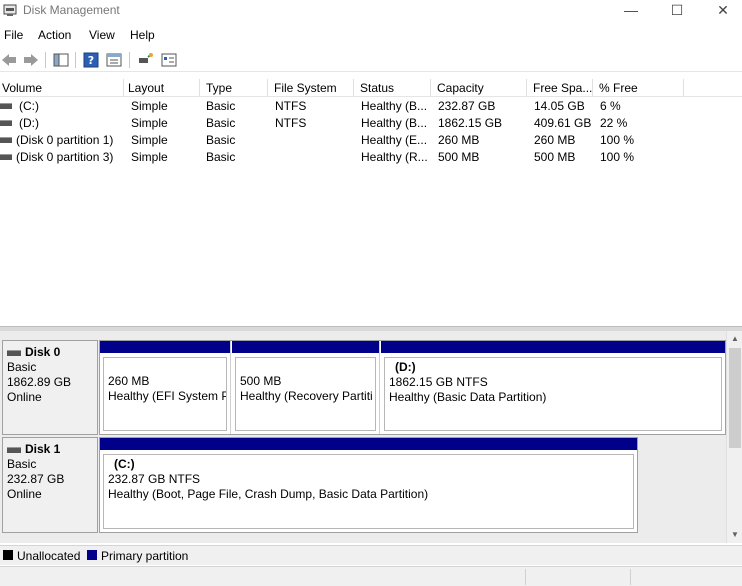 The height and width of the screenshot is (586, 742). Describe the element at coordinates (145, 60) in the screenshot. I see `connect-icon` at that location.